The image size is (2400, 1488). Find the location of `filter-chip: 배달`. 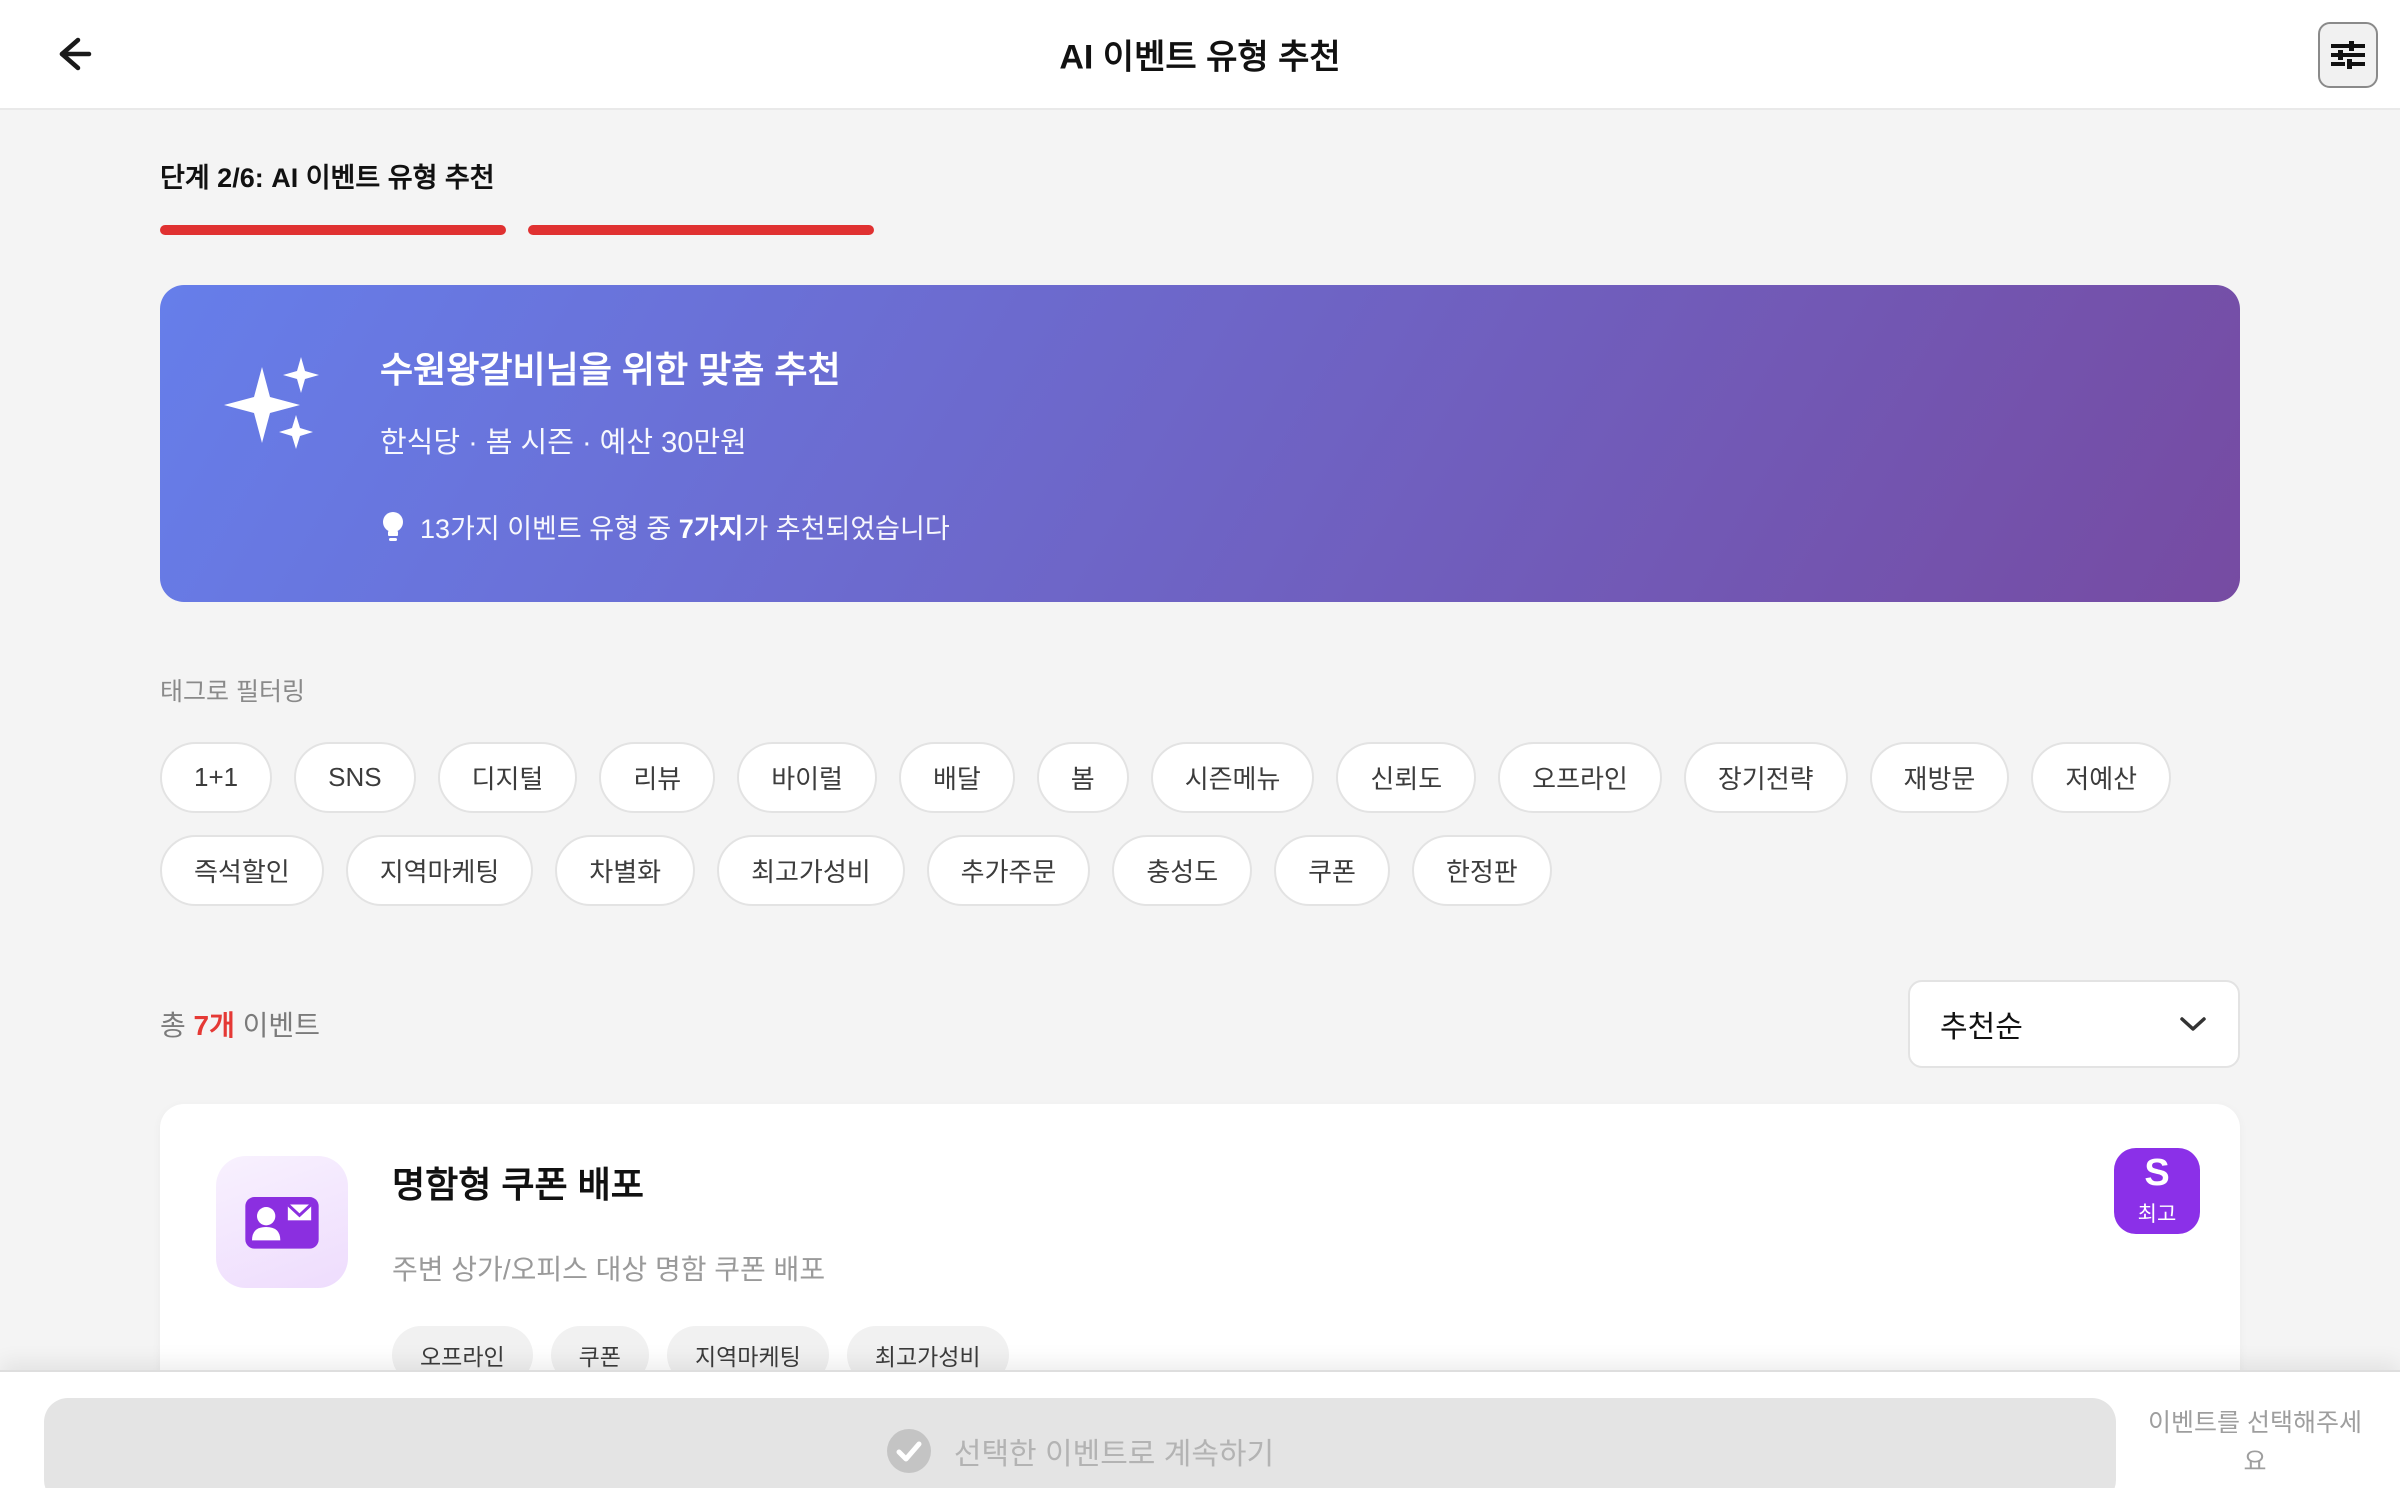

filter-chip: 배달 is located at coordinates (956, 777).